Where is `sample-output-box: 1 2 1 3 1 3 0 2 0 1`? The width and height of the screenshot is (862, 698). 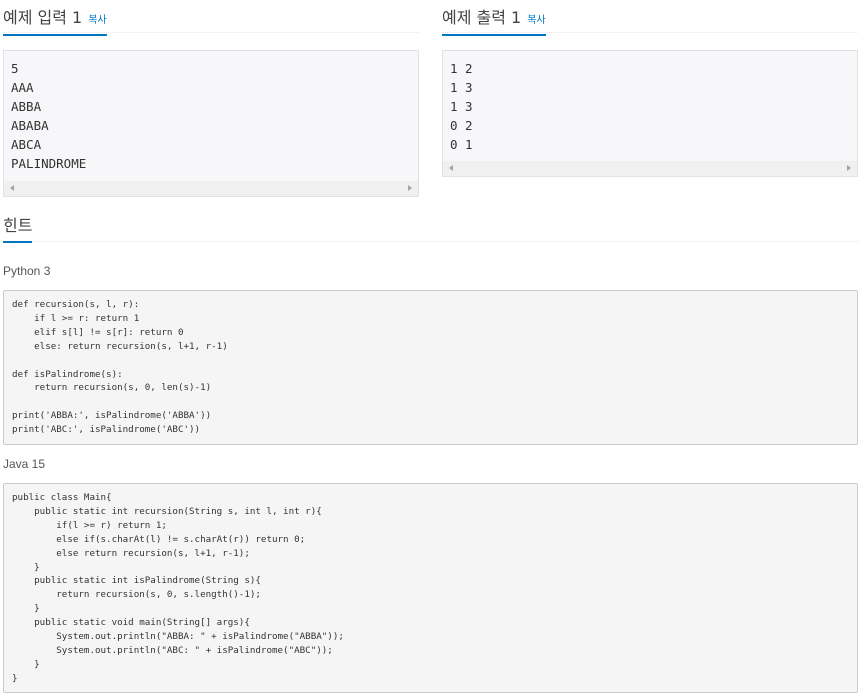 sample-output-box: 1 2 1 3 1 3 0 2 0 1 is located at coordinates (650, 113).